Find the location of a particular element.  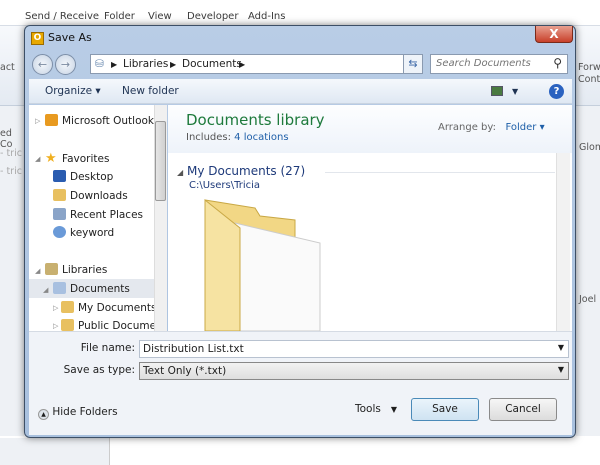

bg-text: Forwa is located at coordinates (589, 67).